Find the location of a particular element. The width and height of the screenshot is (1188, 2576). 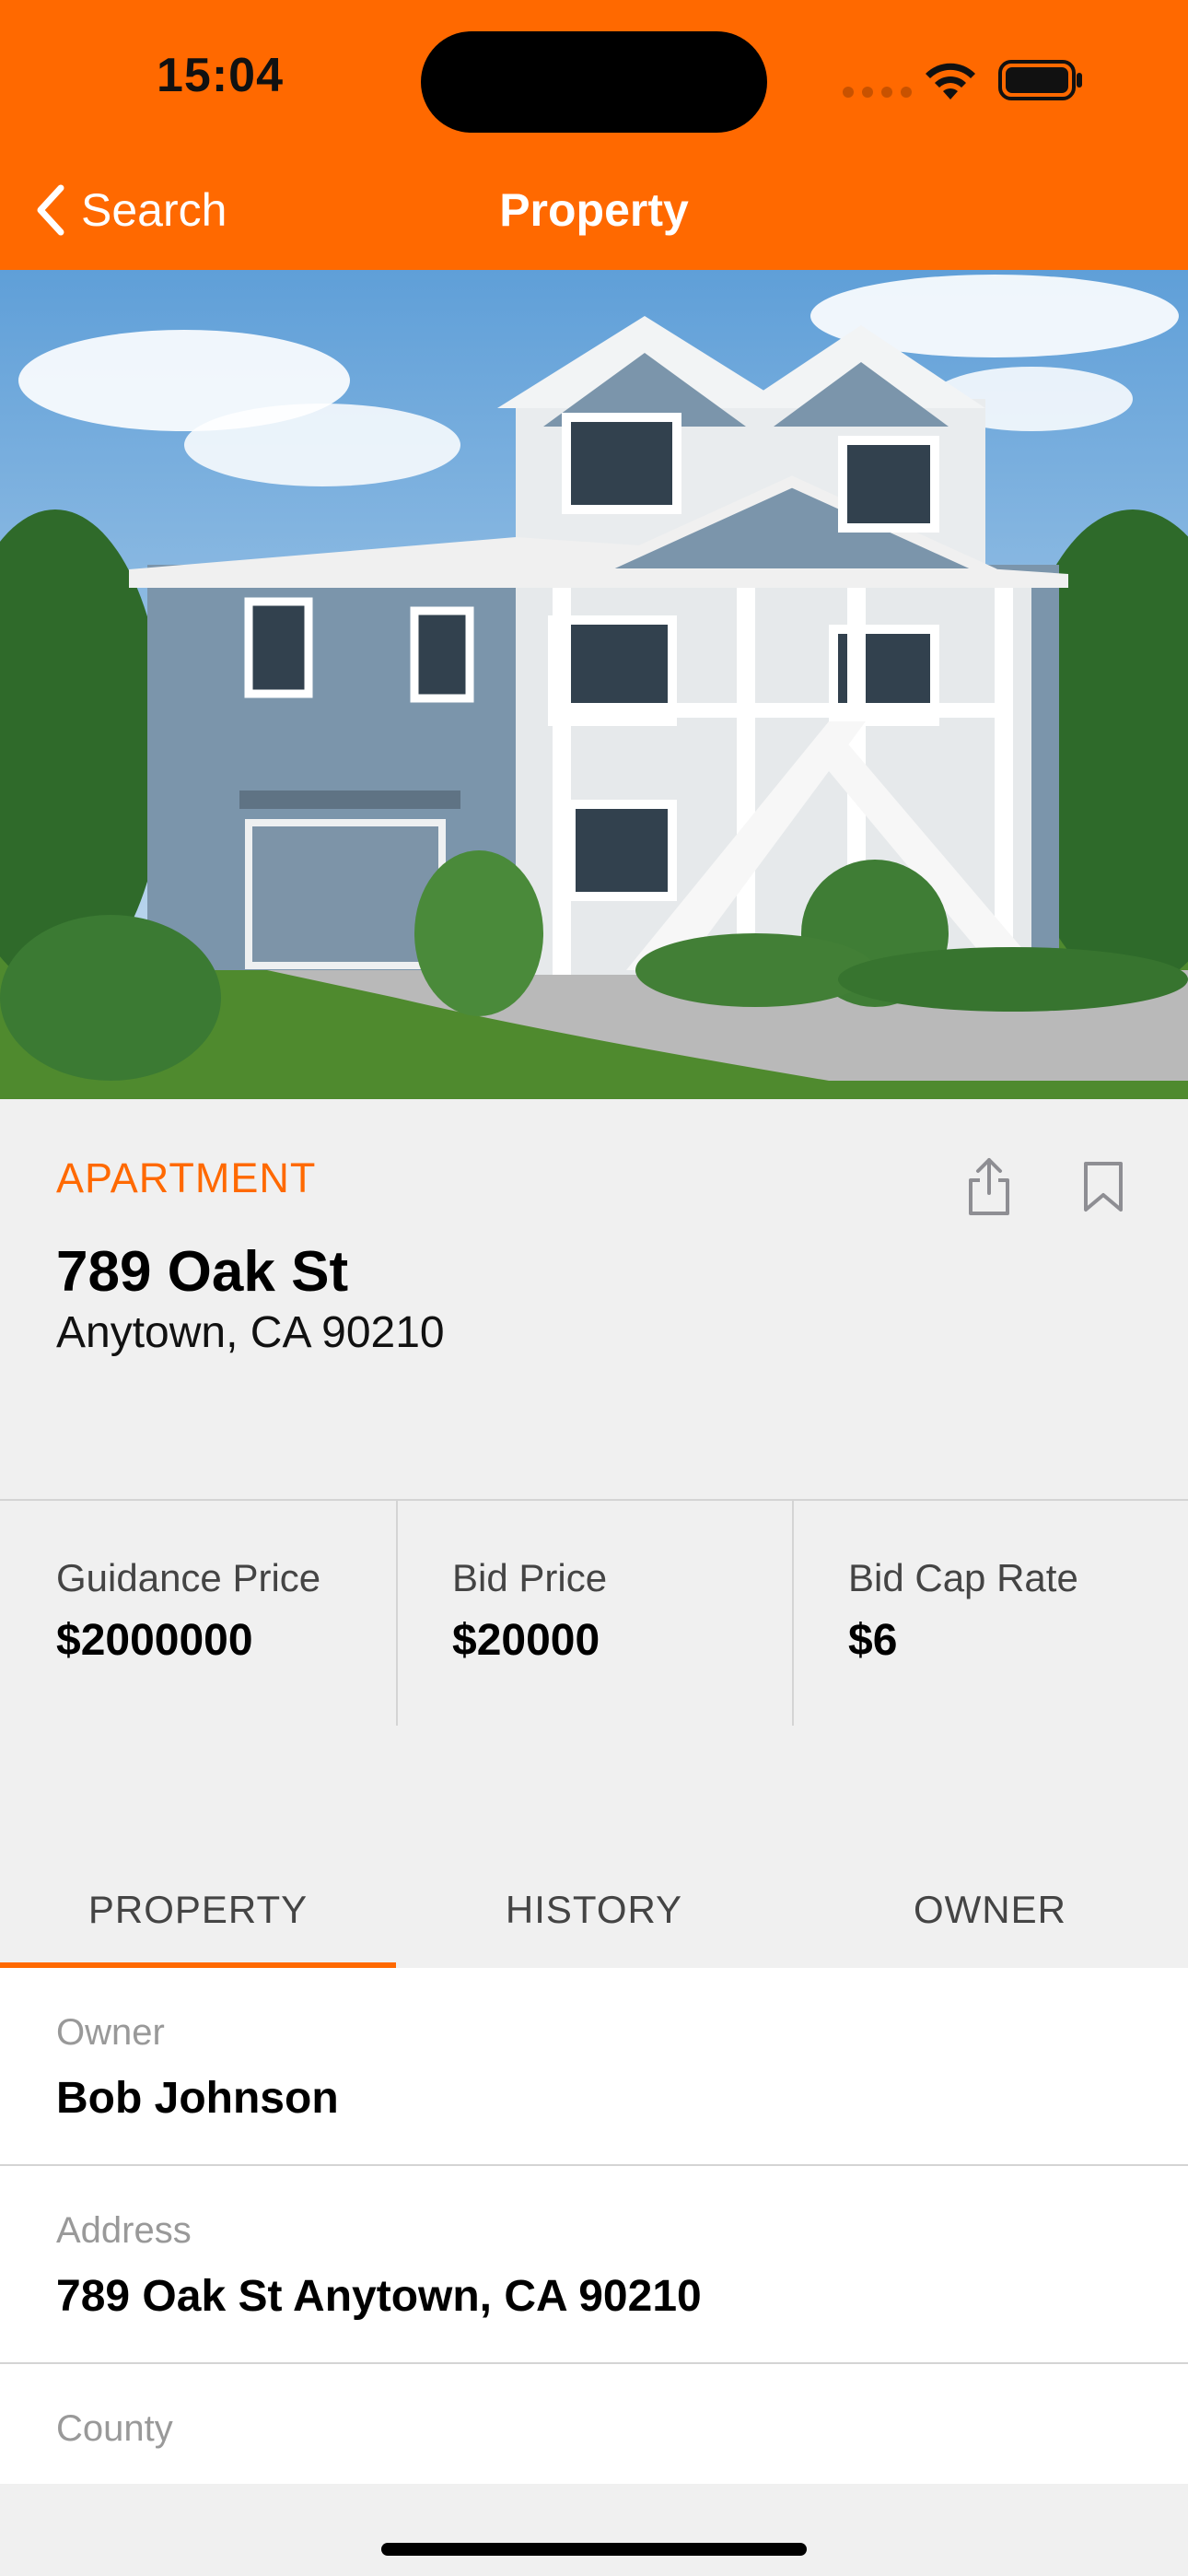

bid-price-cell: Bid Price $20000 is located at coordinates (594, 1613).